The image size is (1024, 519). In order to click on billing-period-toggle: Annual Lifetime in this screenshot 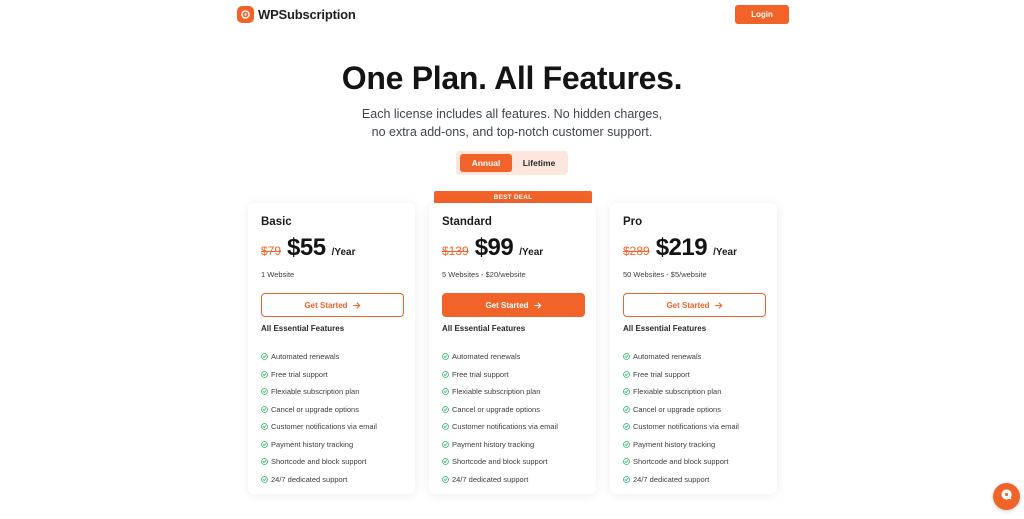, I will do `click(512, 163)`.